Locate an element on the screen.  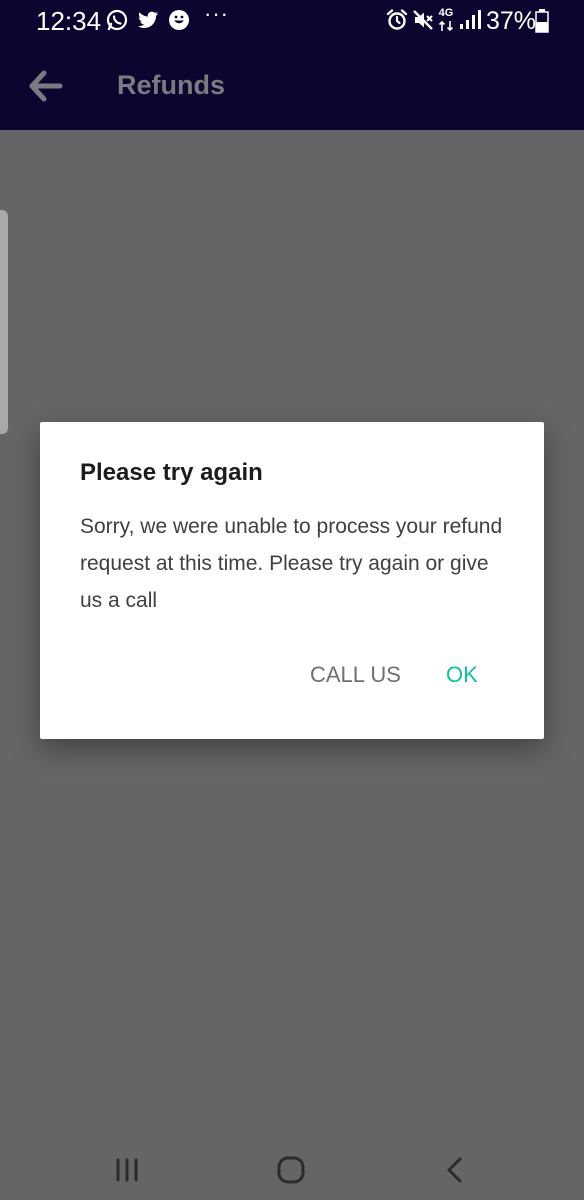
network-type-label: 4G is located at coordinates (446, 13).